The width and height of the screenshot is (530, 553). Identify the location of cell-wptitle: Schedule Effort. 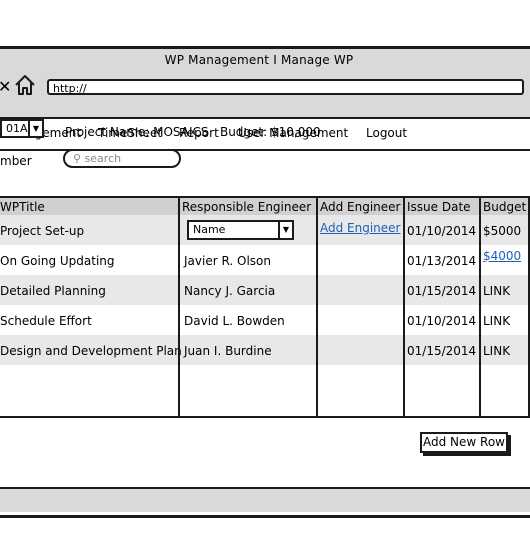
(46, 321).